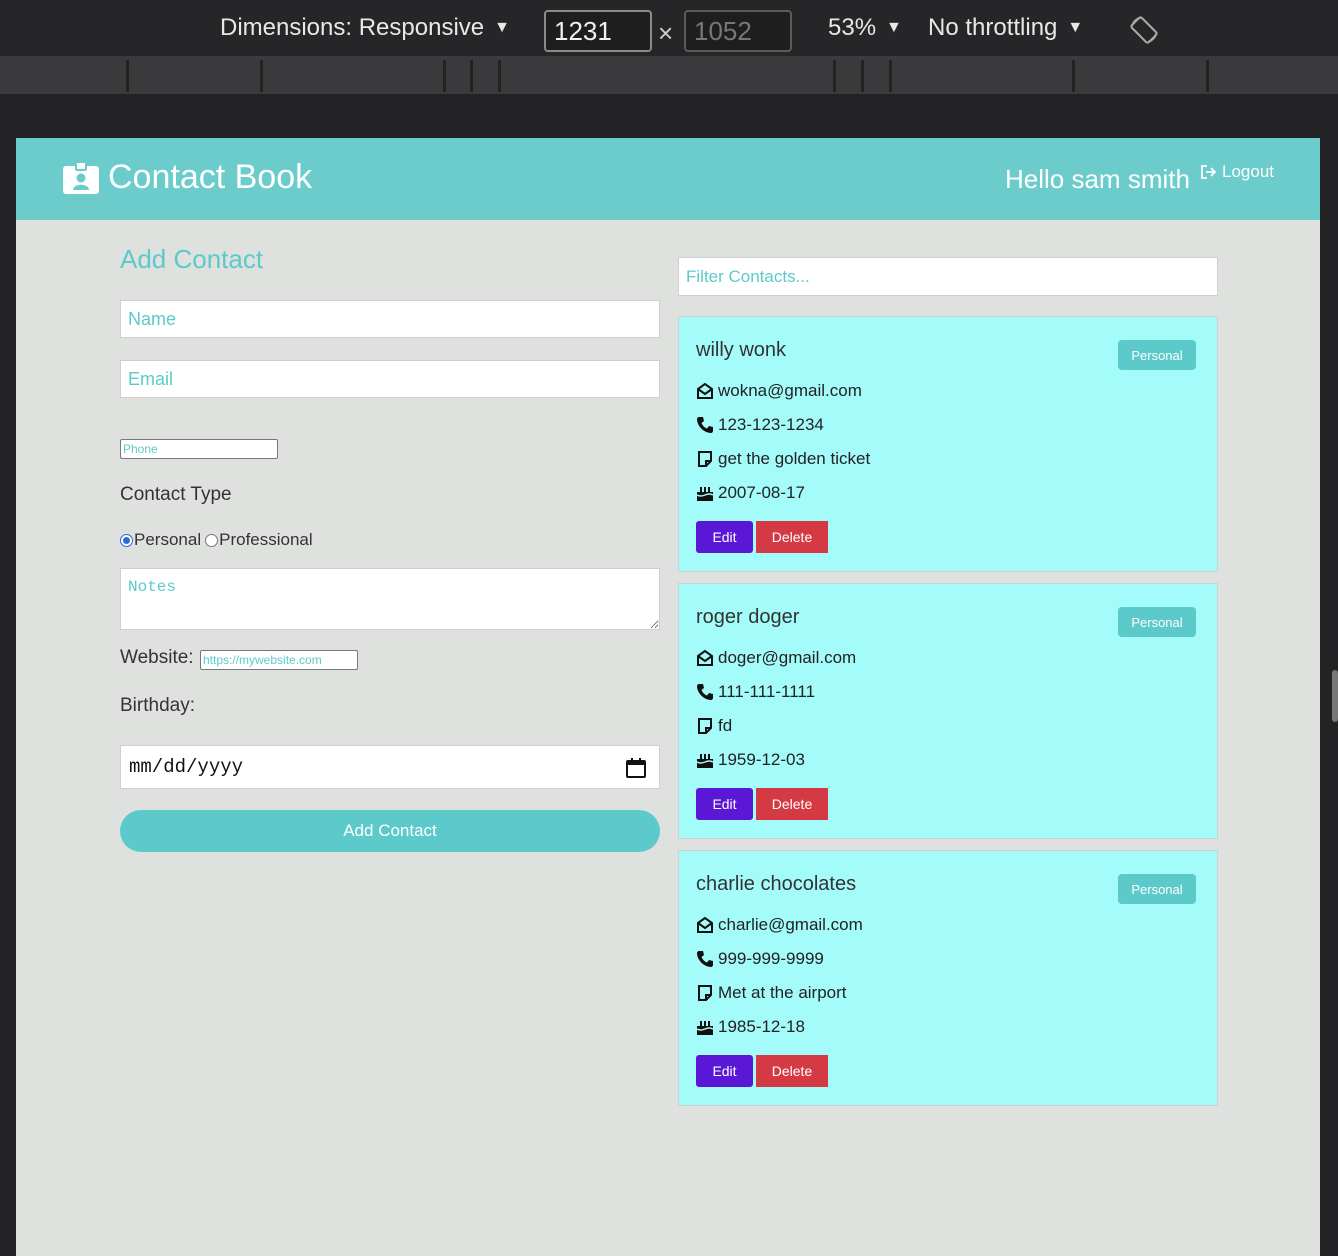 Image resolution: width=1338 pixels, height=1256 pixels. I want to click on media-query-ruler, so click(669, 76).